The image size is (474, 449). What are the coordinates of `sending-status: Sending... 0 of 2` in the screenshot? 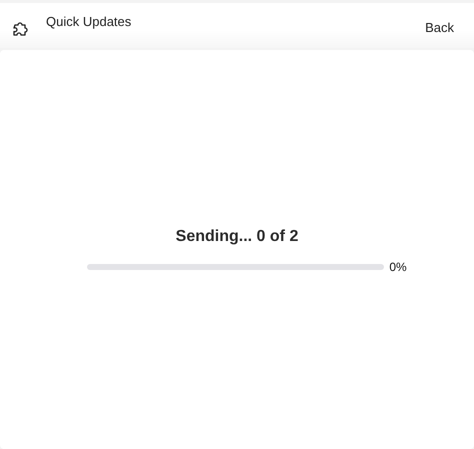 It's located at (237, 237).